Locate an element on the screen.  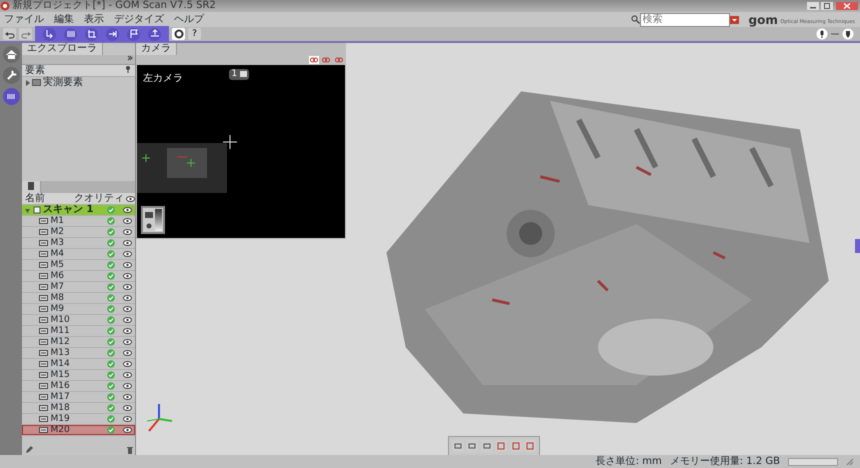
table-row: M11 is located at coordinates (78, 331).